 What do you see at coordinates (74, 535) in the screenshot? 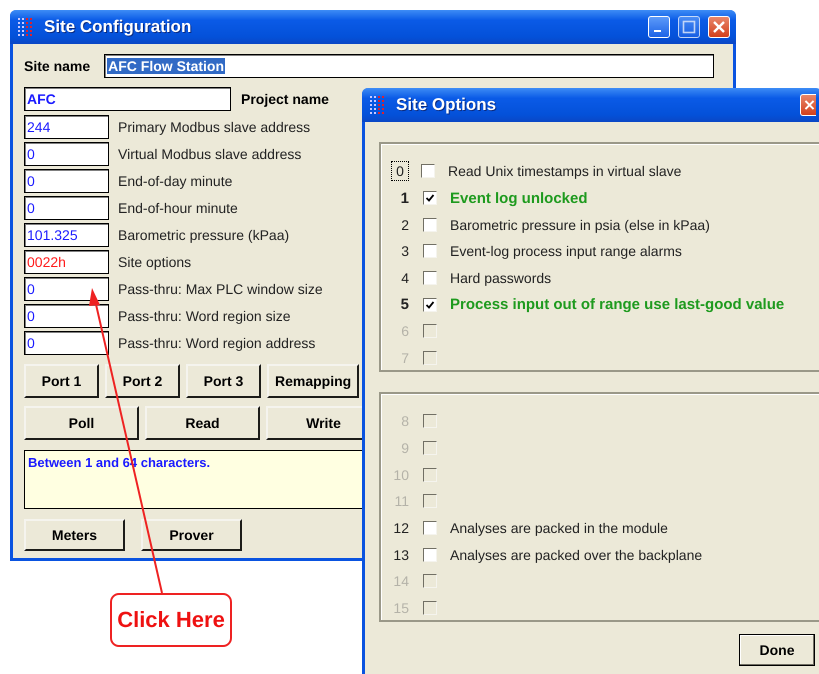
I see `button: Meters` at bounding box center [74, 535].